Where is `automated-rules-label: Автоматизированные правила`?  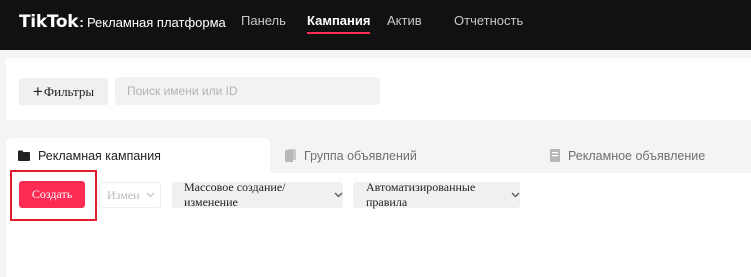 automated-rules-label: Автоматизированные правила is located at coordinates (421, 194).